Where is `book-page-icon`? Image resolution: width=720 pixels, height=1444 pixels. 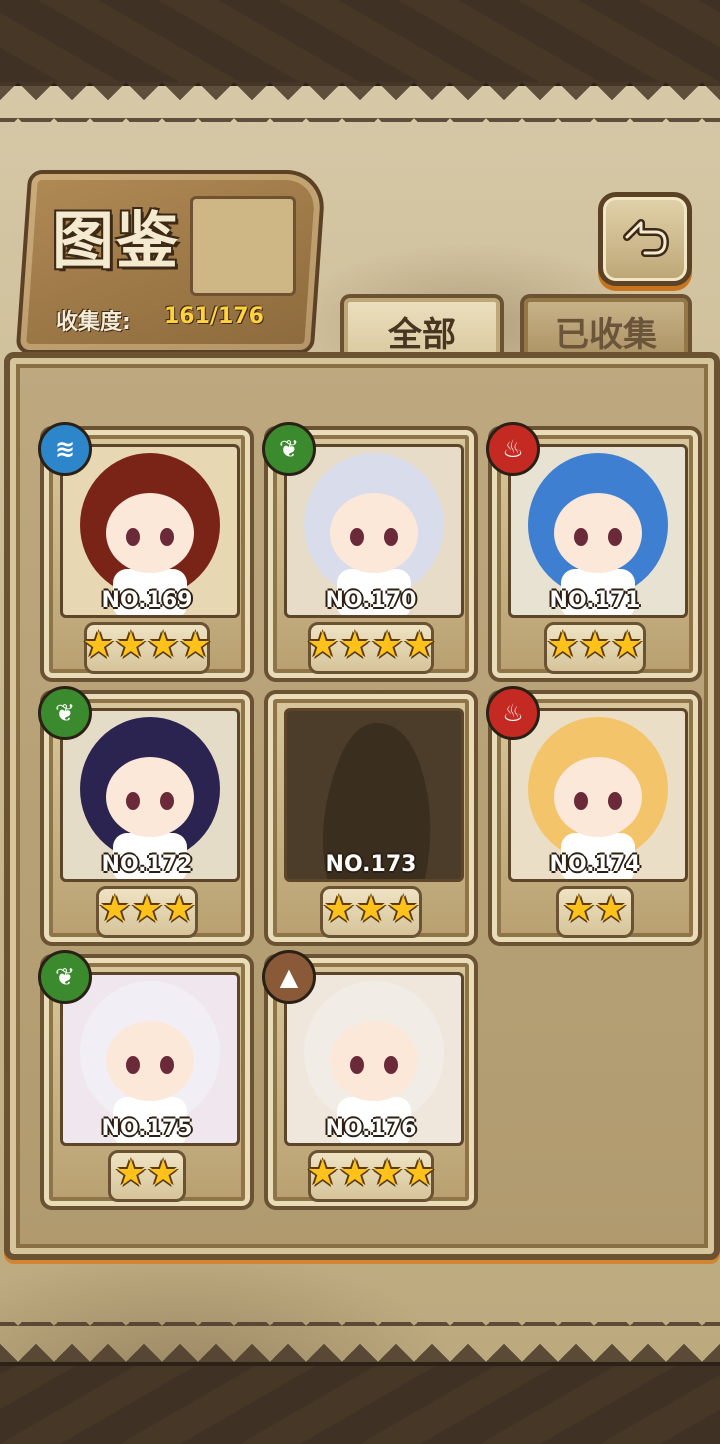
book-page-icon is located at coordinates (243, 246).